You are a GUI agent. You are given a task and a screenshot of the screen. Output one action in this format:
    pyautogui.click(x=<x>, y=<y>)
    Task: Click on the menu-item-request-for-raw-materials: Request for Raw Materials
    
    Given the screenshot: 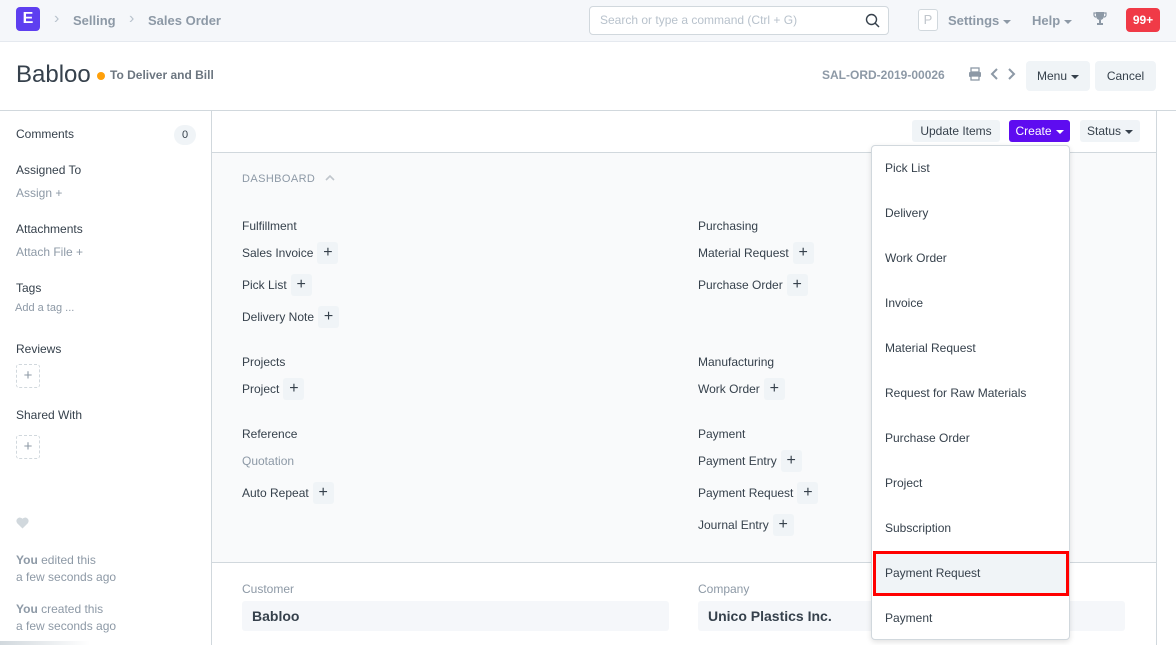 What is the action you would take?
    pyautogui.click(x=970, y=393)
    